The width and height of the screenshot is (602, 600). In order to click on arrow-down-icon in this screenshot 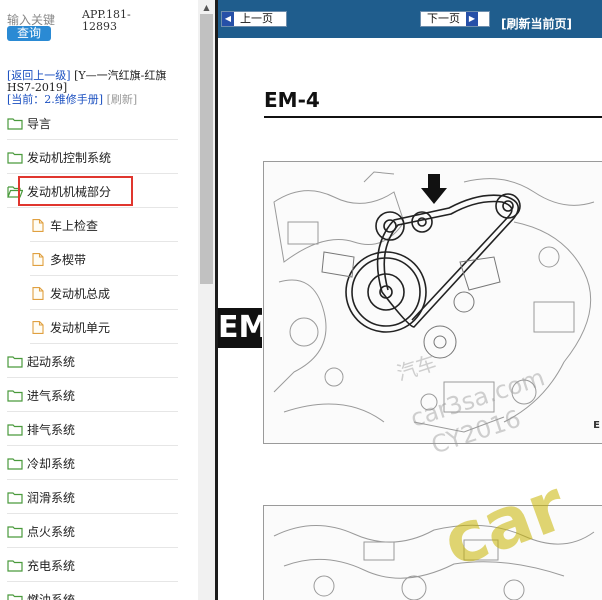, I will do `click(434, 189)`.